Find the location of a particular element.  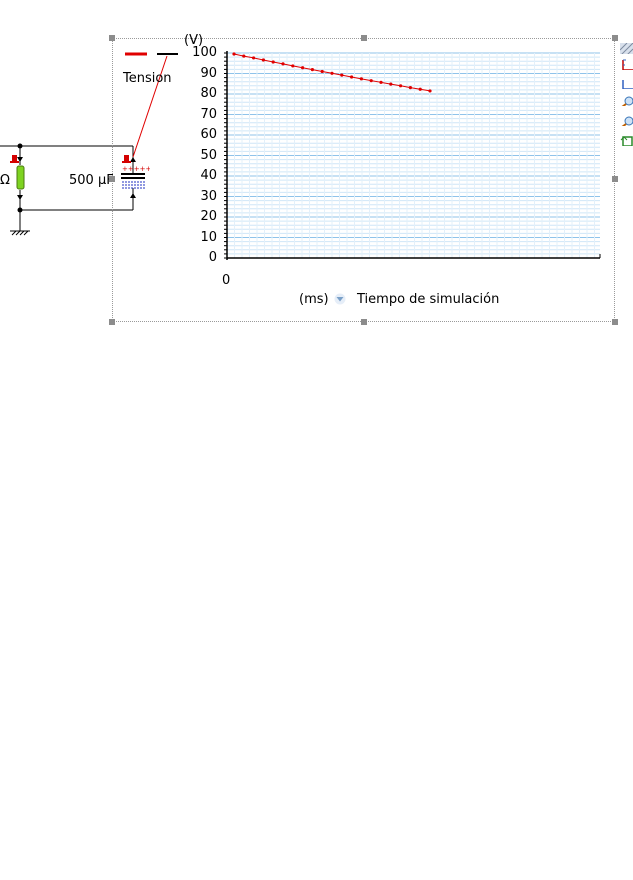

x-axis-name: Tiempo de simulación is located at coordinates (428, 299).